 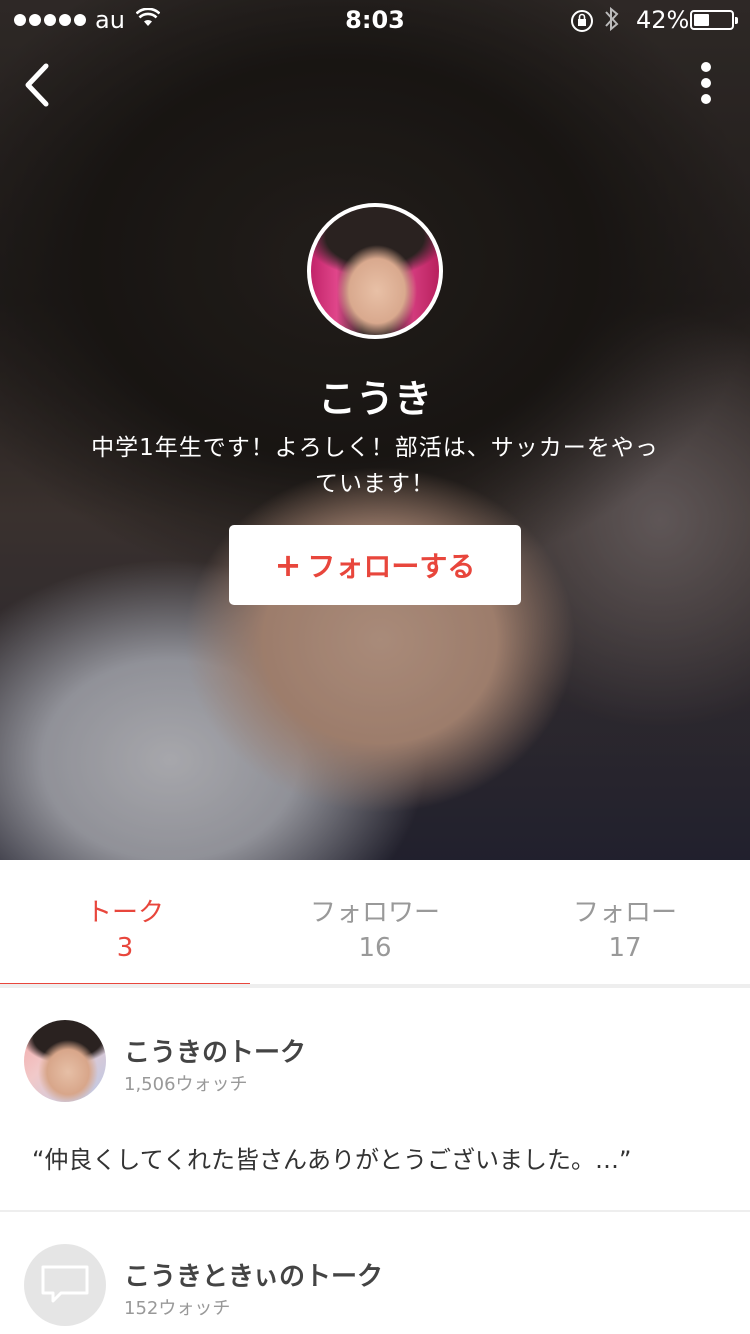 I want to click on talk-title: こうきのトーク, so click(x=215, y=1053).